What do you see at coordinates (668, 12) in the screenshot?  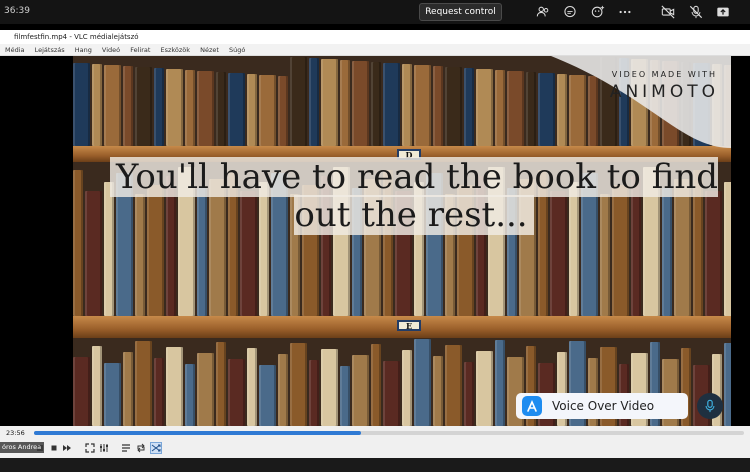 I see `camera-off-icon` at bounding box center [668, 12].